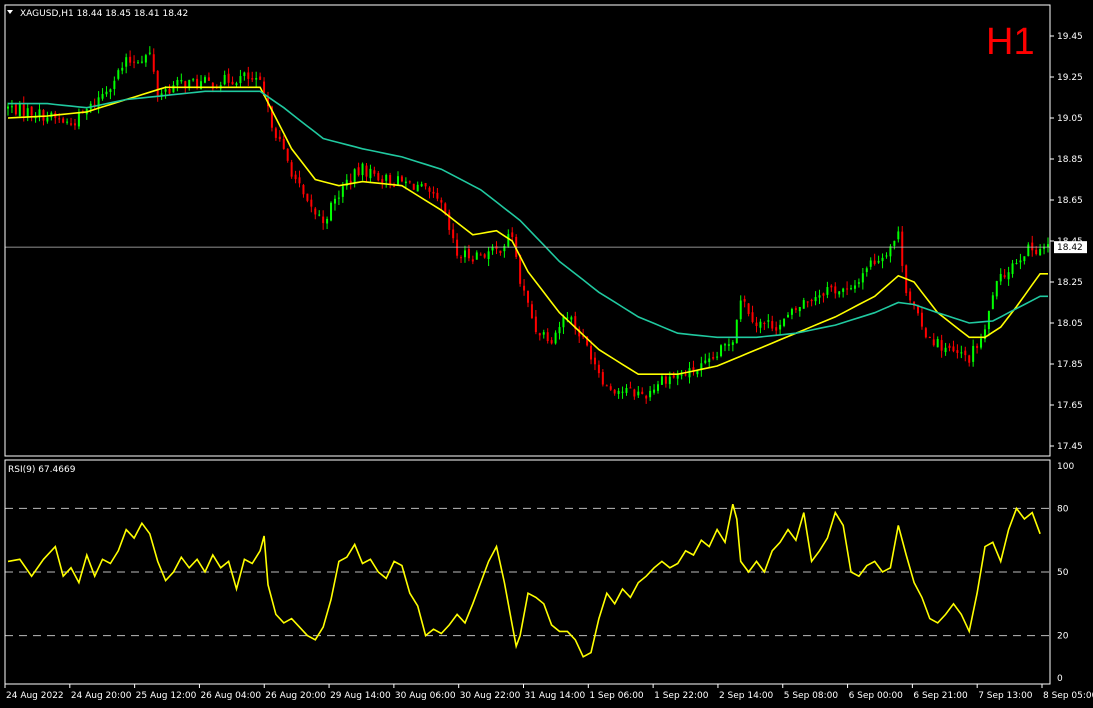  Describe the element at coordinates (1063, 509) in the screenshot. I see `rsi-tick-label: 80` at that location.